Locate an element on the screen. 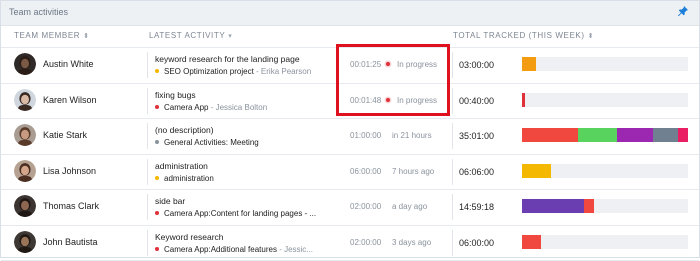 The width and height of the screenshot is (700, 261). activity-duration: 01:00:00 is located at coordinates (365, 135).